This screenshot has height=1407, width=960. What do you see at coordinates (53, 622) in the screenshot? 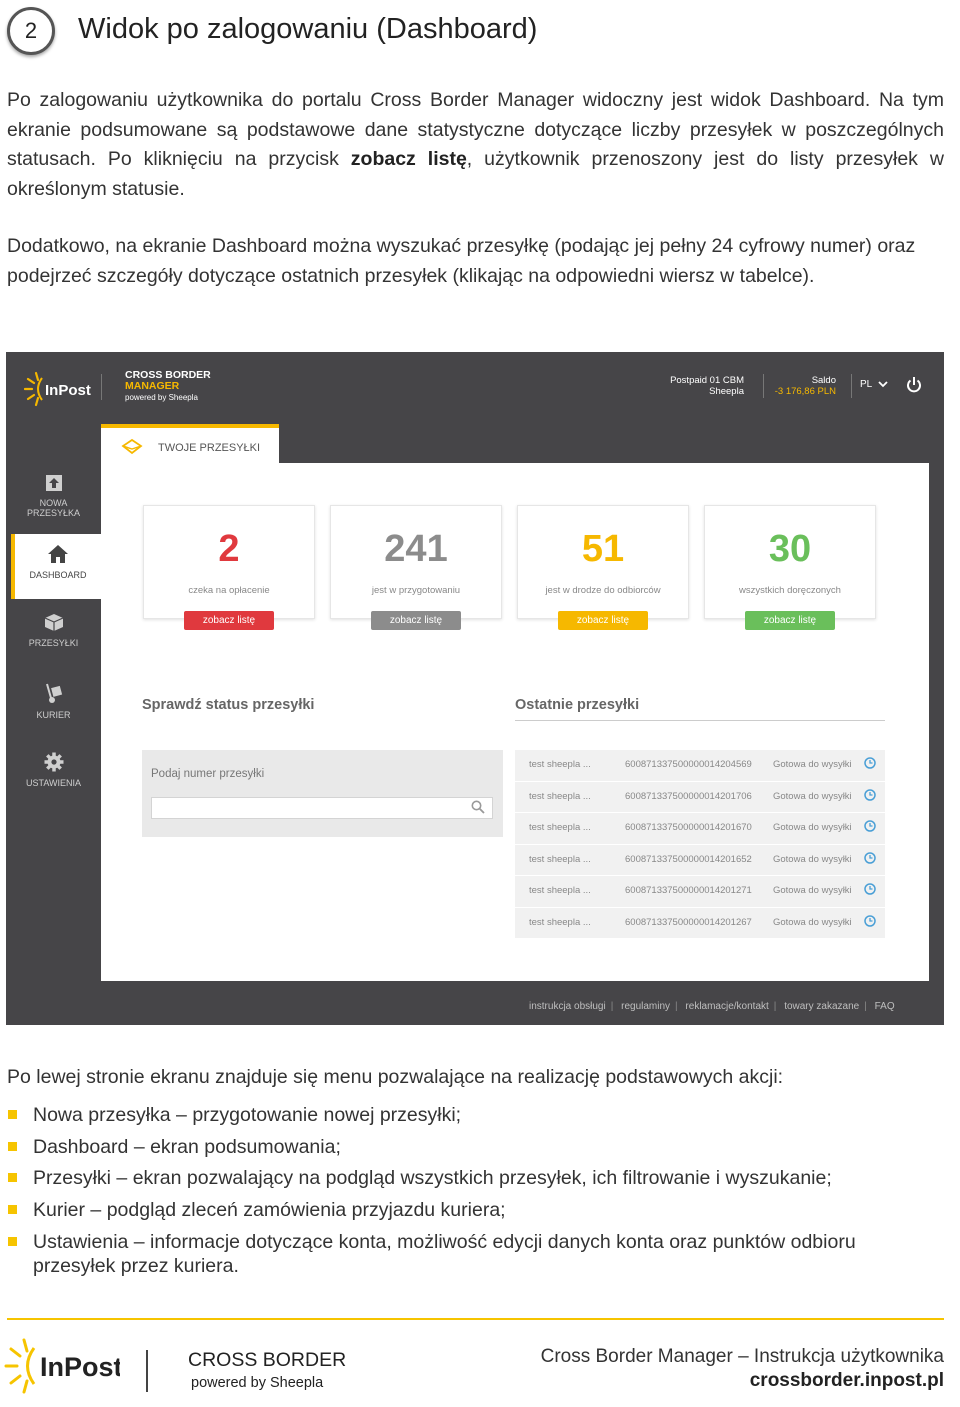
I see `package-icon` at bounding box center [53, 622].